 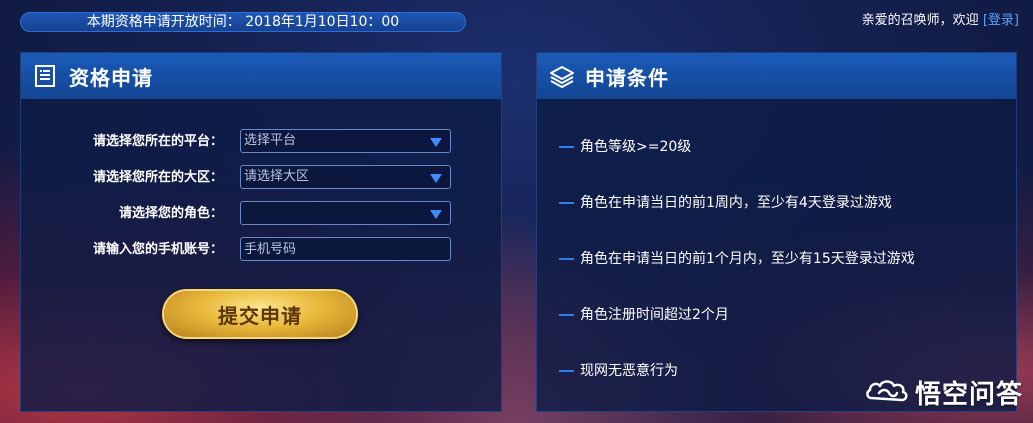 I want to click on login-link: [登录], so click(x=1001, y=20).